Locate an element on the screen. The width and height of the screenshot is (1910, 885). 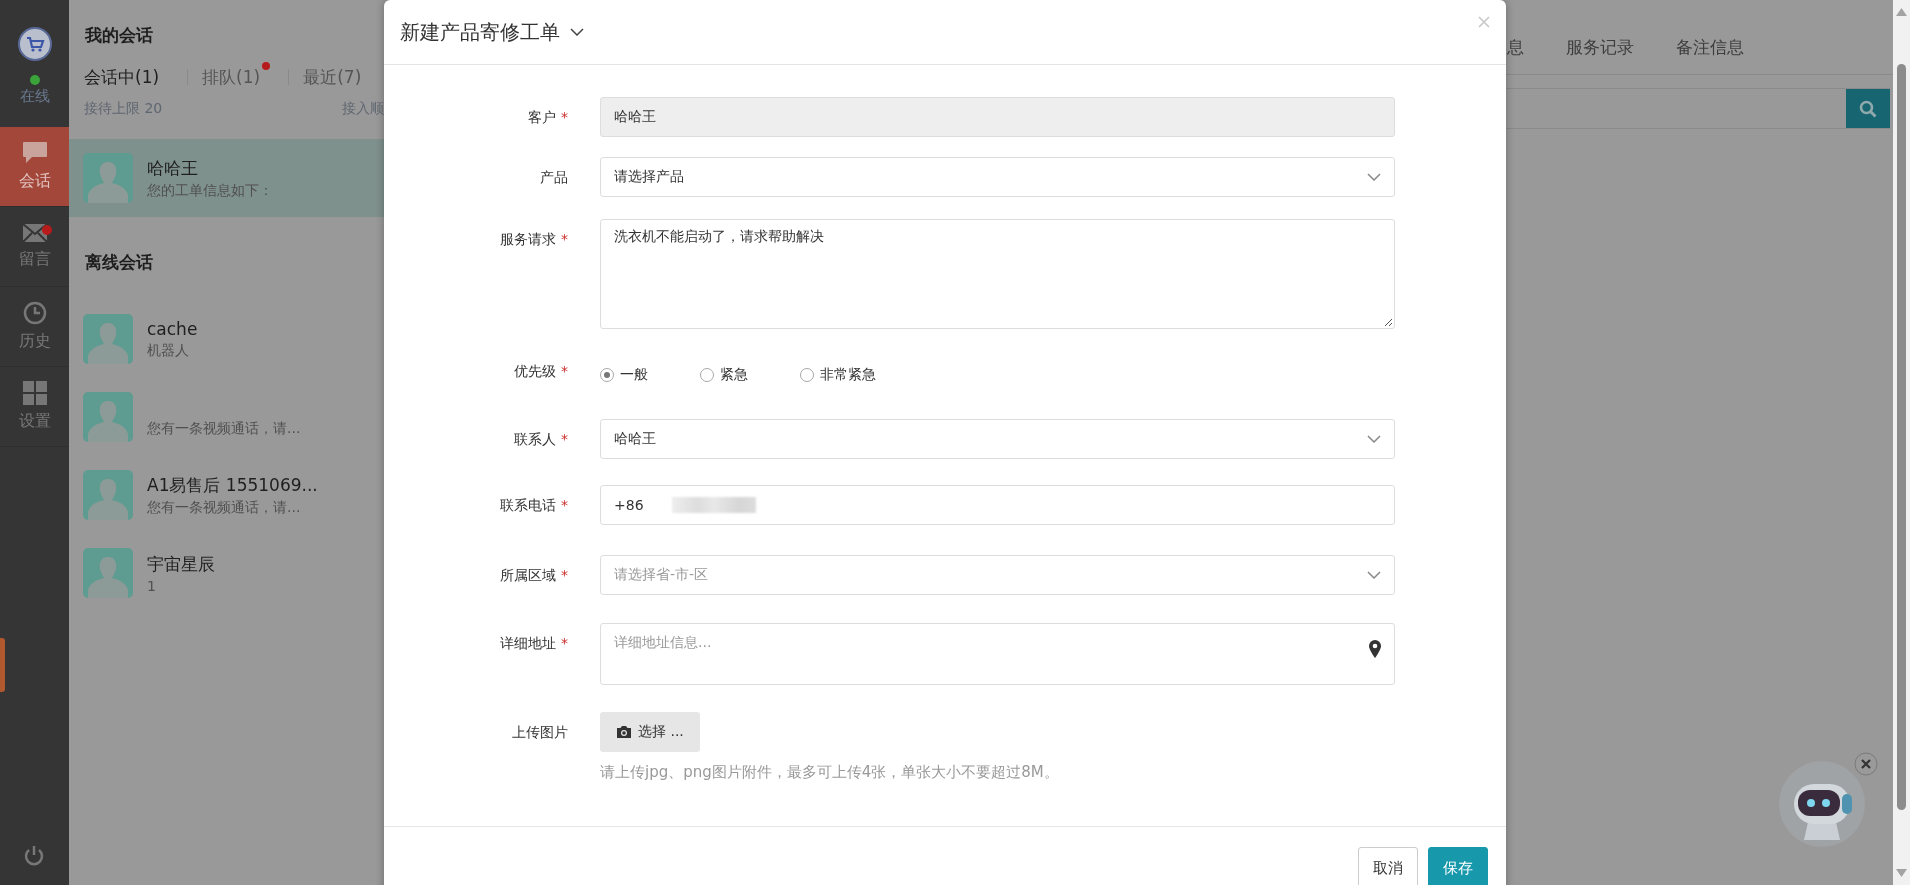
search-icon is located at coordinates (1868, 108).